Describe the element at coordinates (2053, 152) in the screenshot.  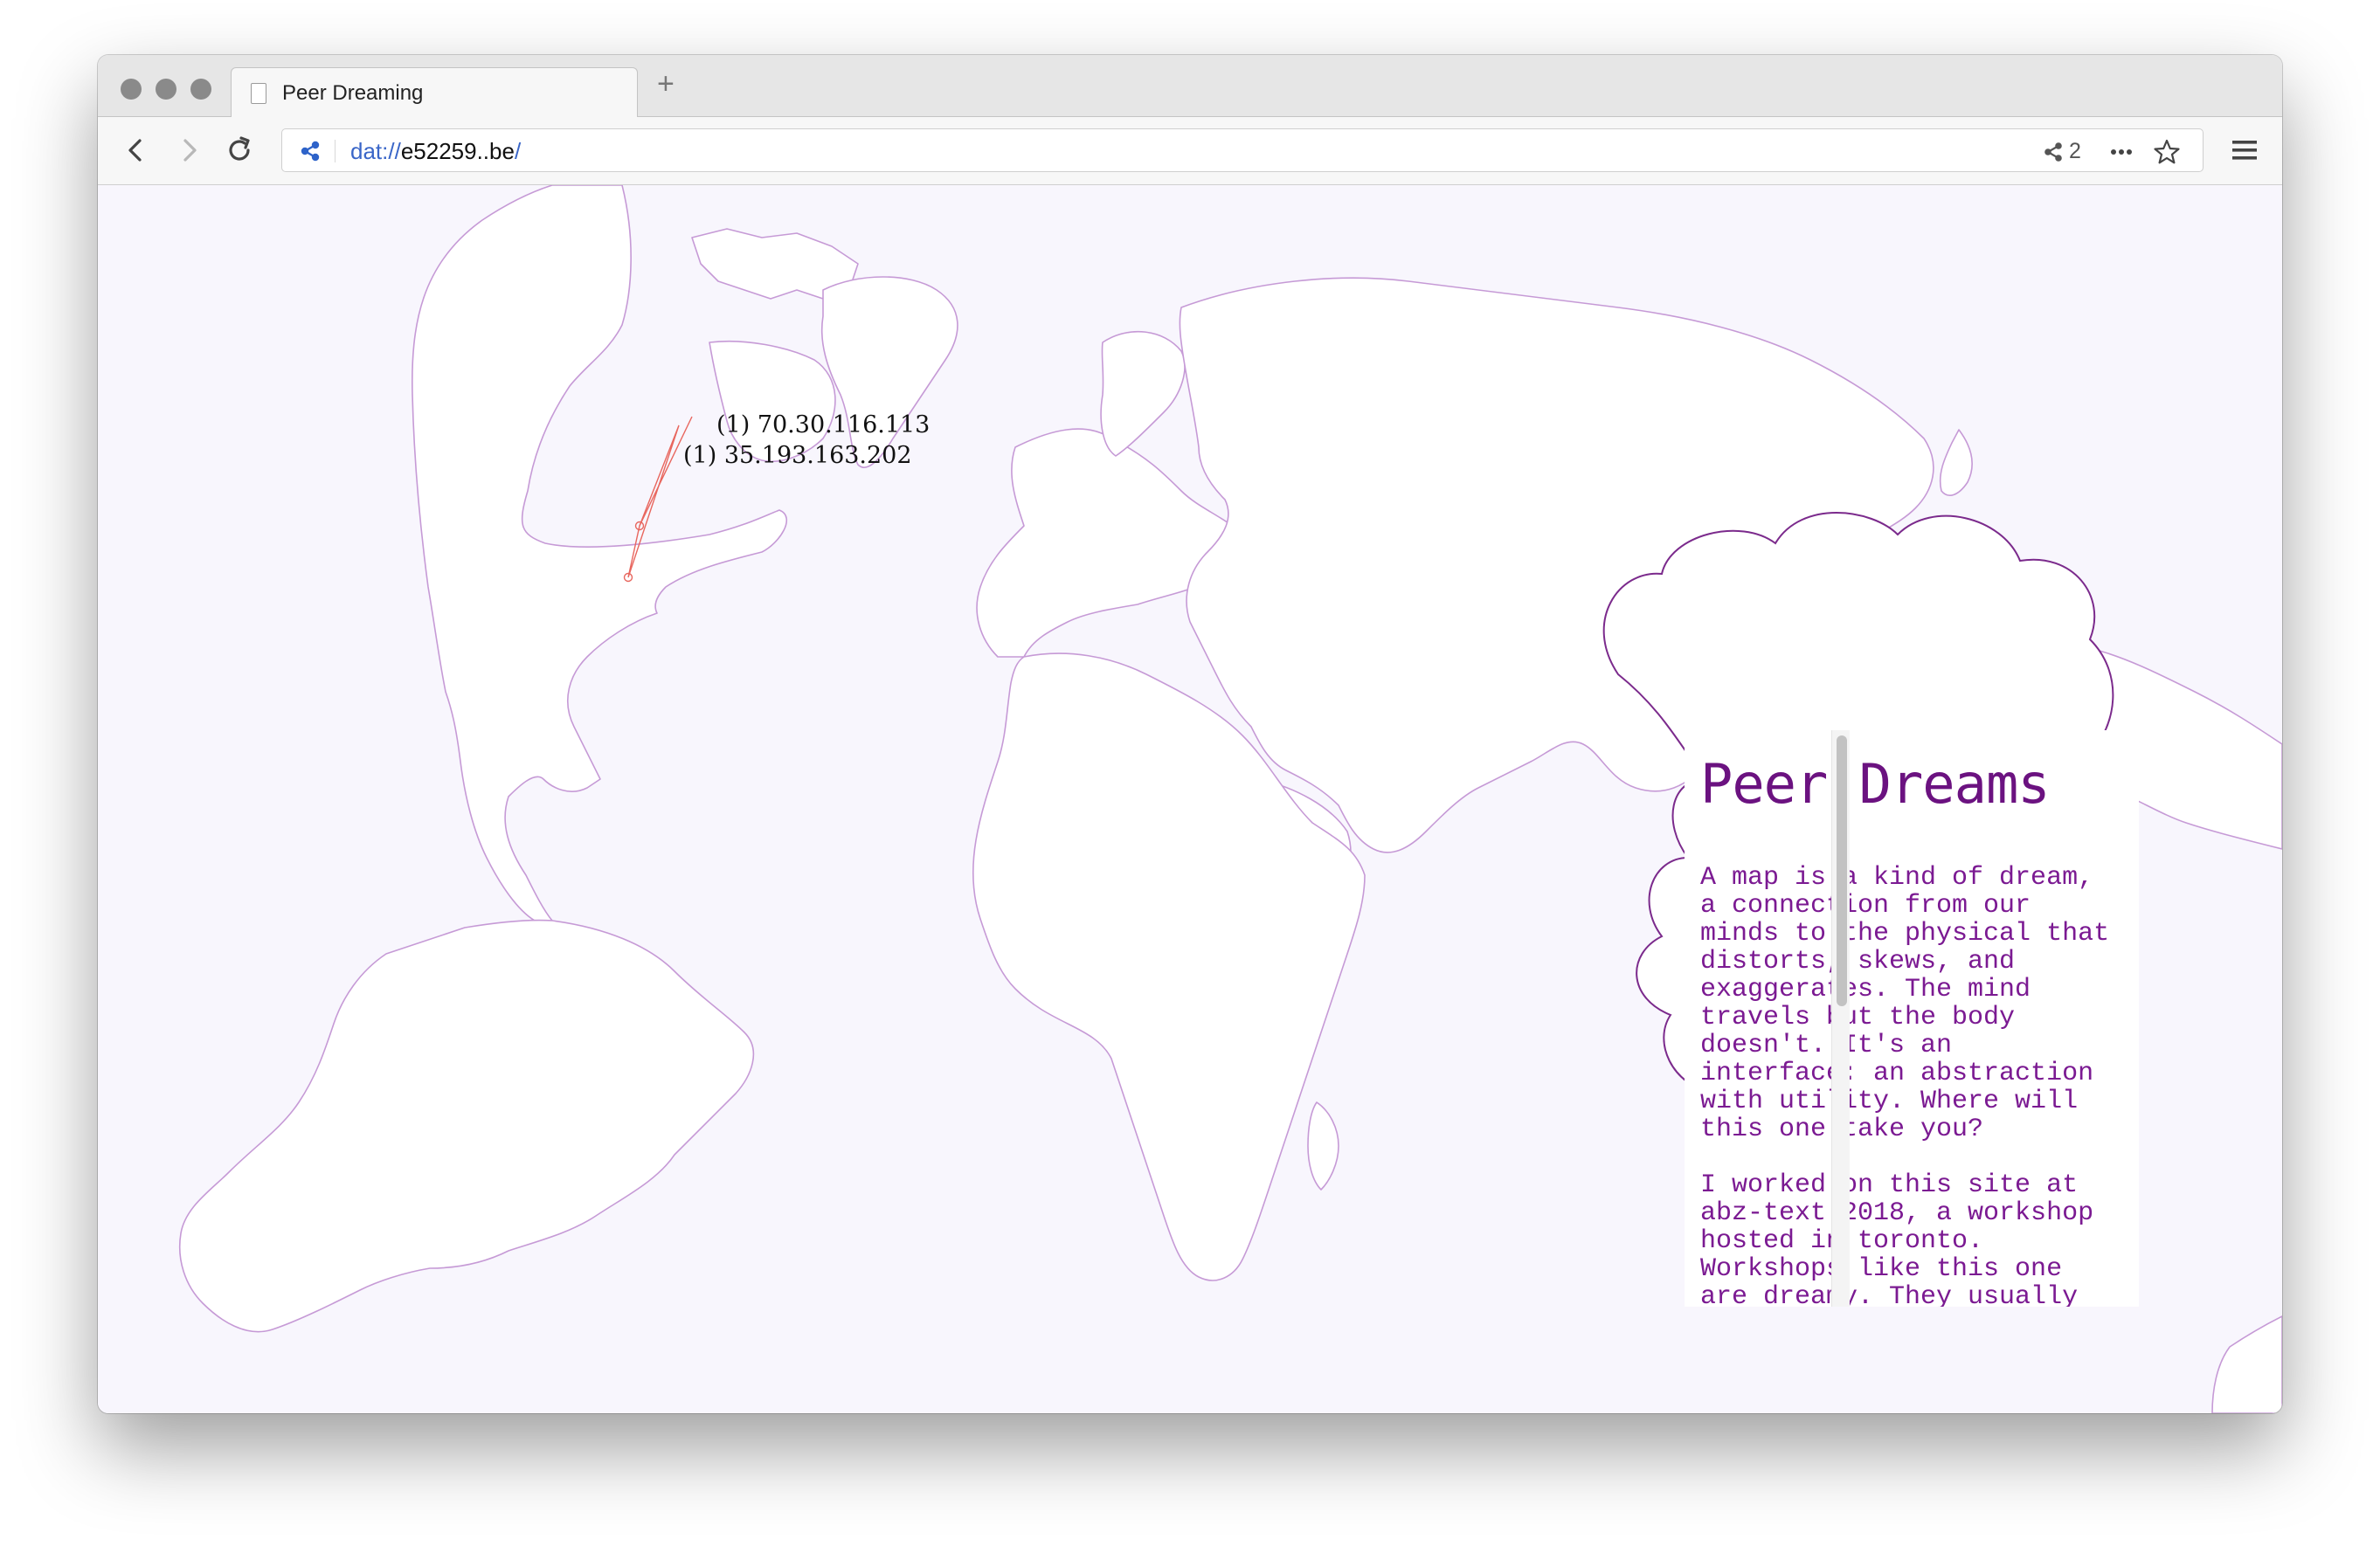
I see `peers-icon` at that location.